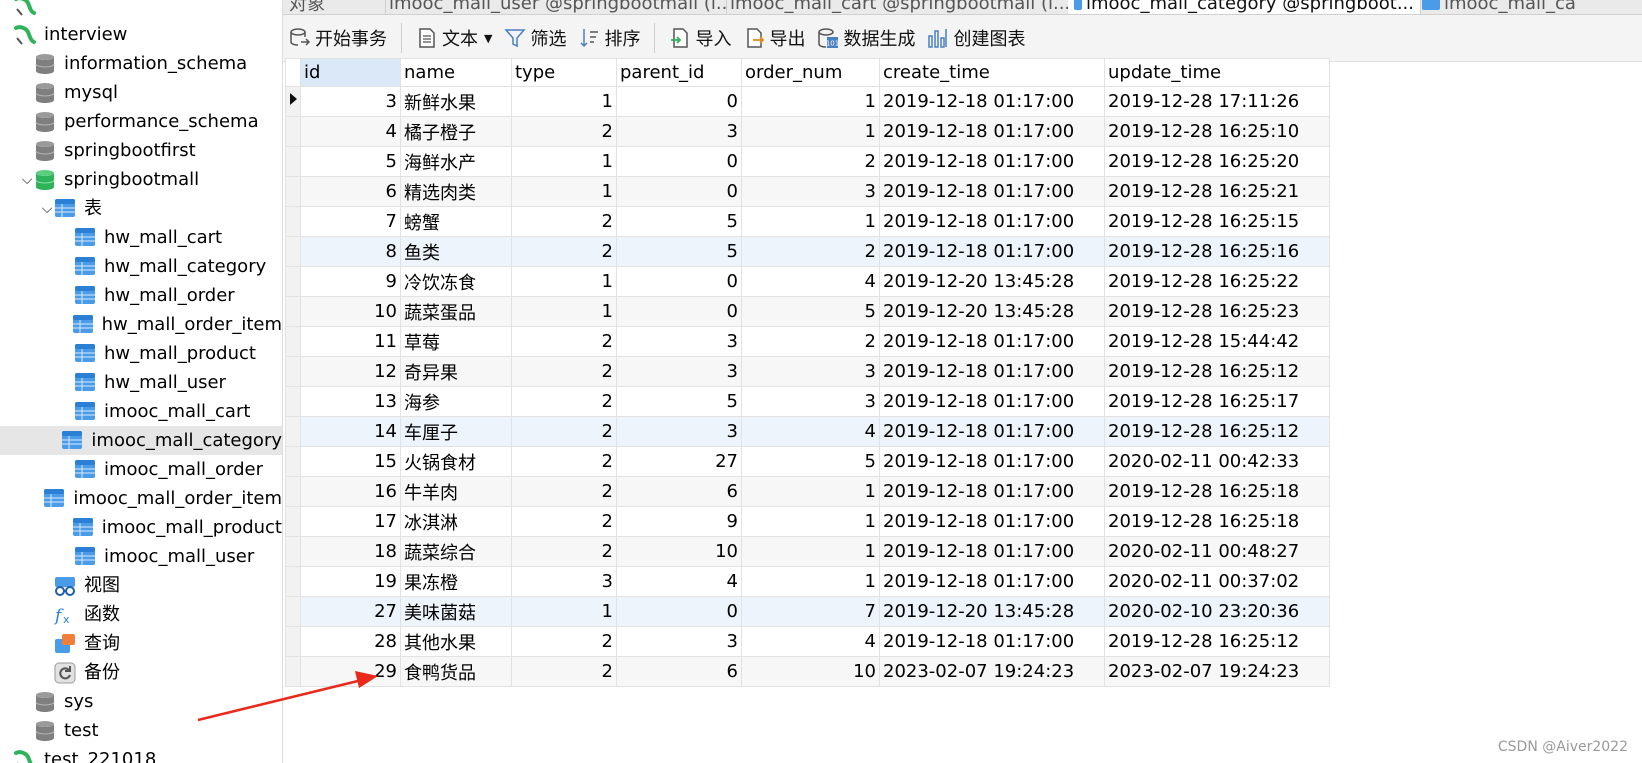 The height and width of the screenshot is (763, 1642). Describe the element at coordinates (456, 72) in the screenshot. I see `column-header-name: name` at that location.